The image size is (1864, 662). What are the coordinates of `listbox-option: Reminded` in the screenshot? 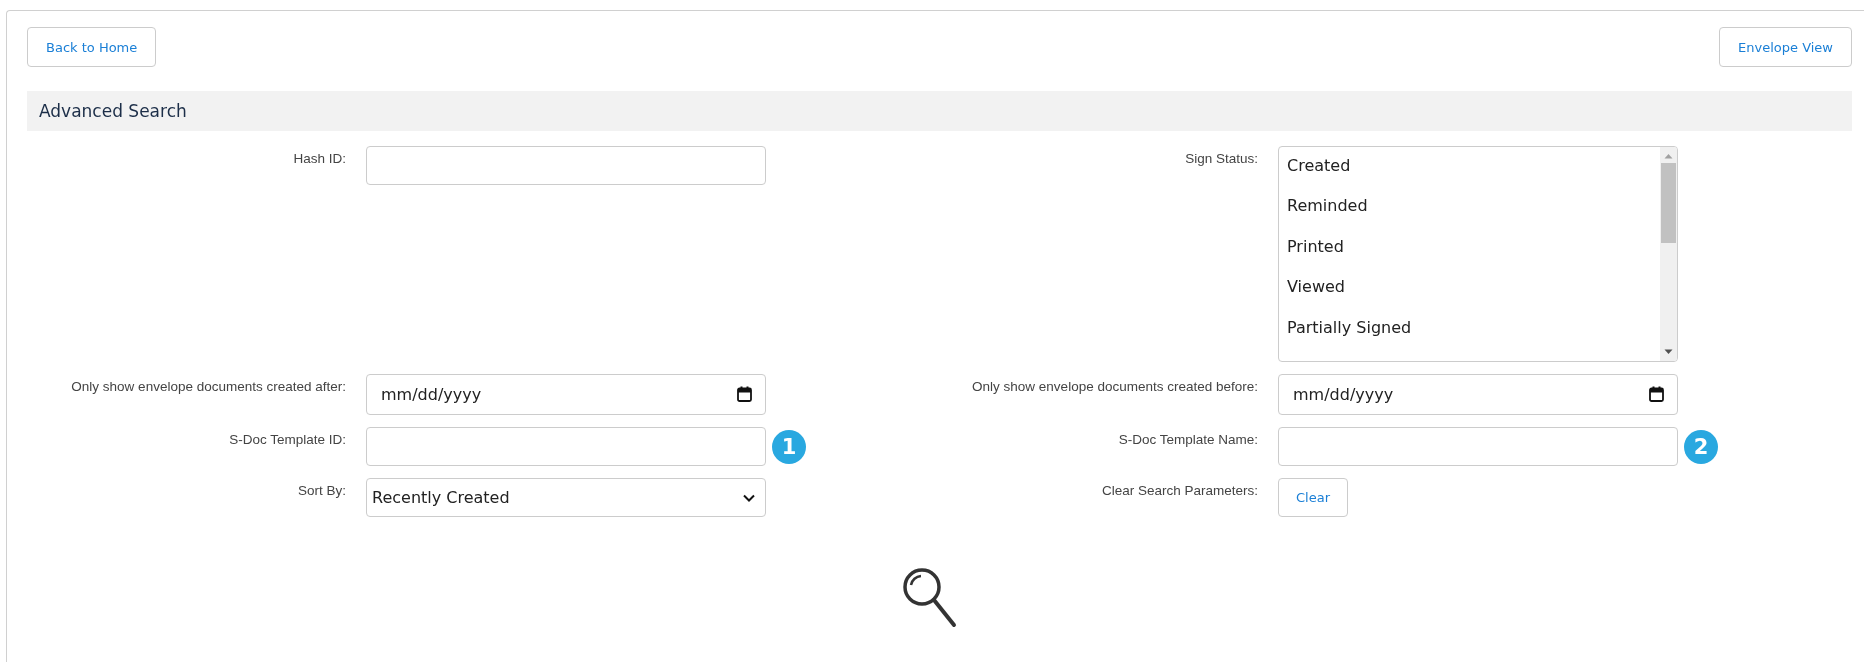 It's located at (1469, 213).